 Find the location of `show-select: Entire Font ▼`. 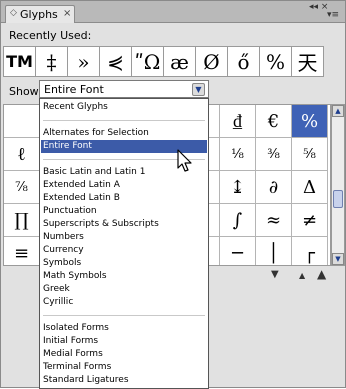

show-select: Entire Font ▼ is located at coordinates (124, 89).